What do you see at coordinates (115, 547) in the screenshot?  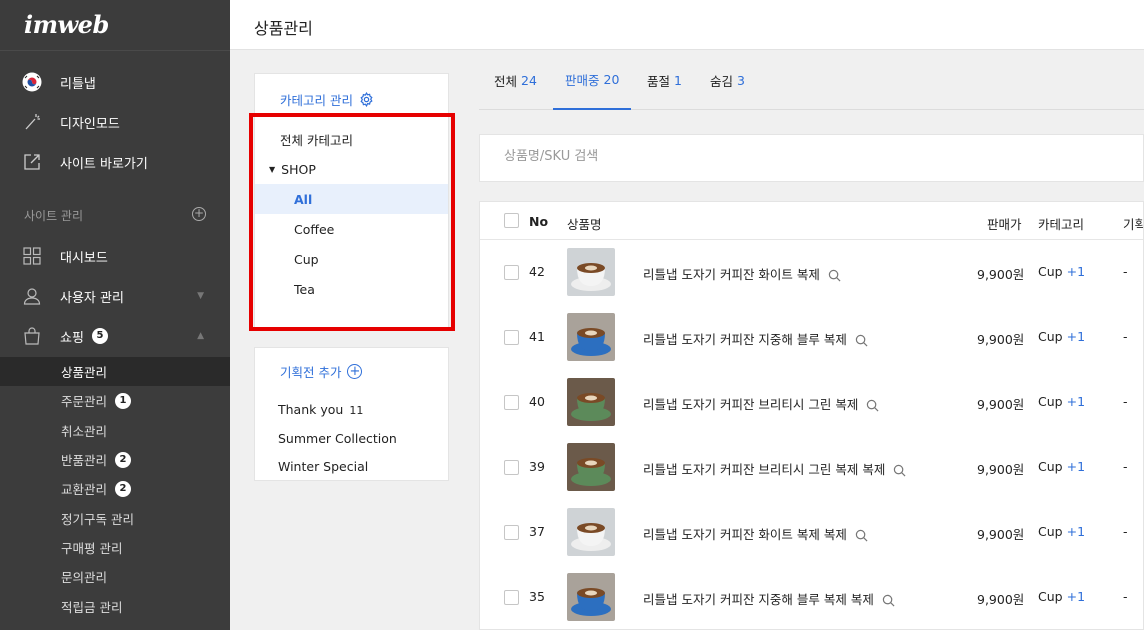 I see `shop-nav-item: 구매평 관리` at bounding box center [115, 547].